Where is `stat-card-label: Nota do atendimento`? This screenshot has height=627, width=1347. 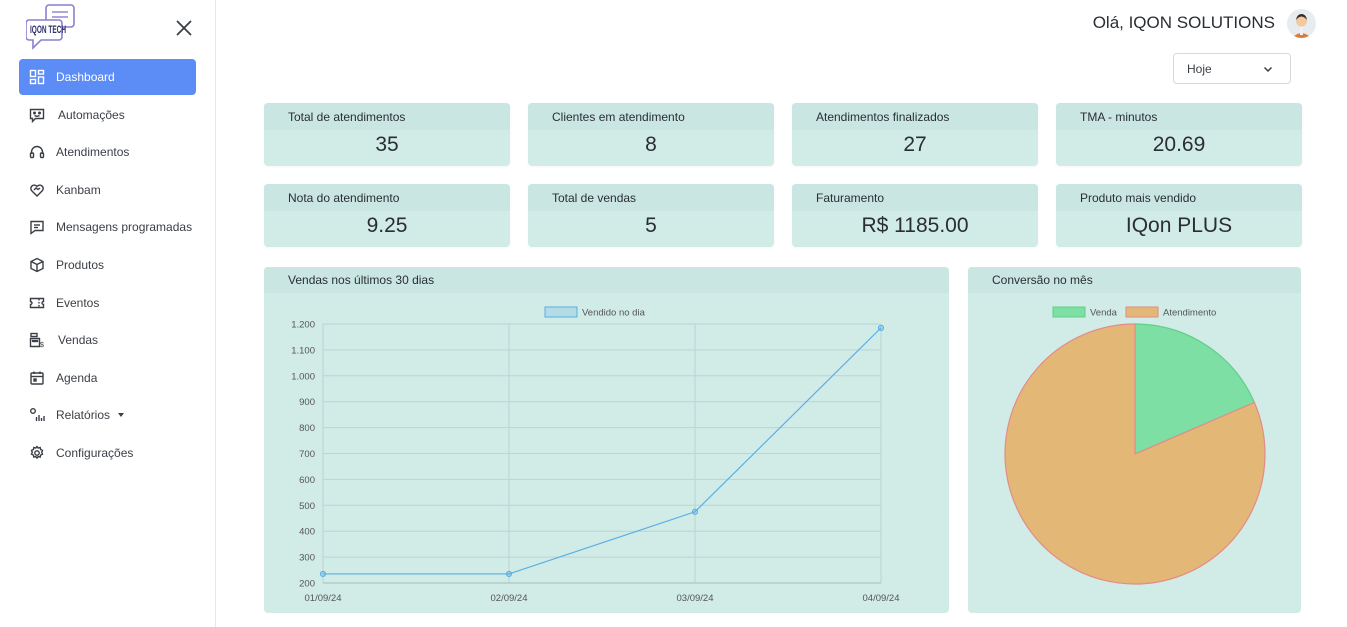
stat-card-label: Nota do atendimento is located at coordinates (387, 197).